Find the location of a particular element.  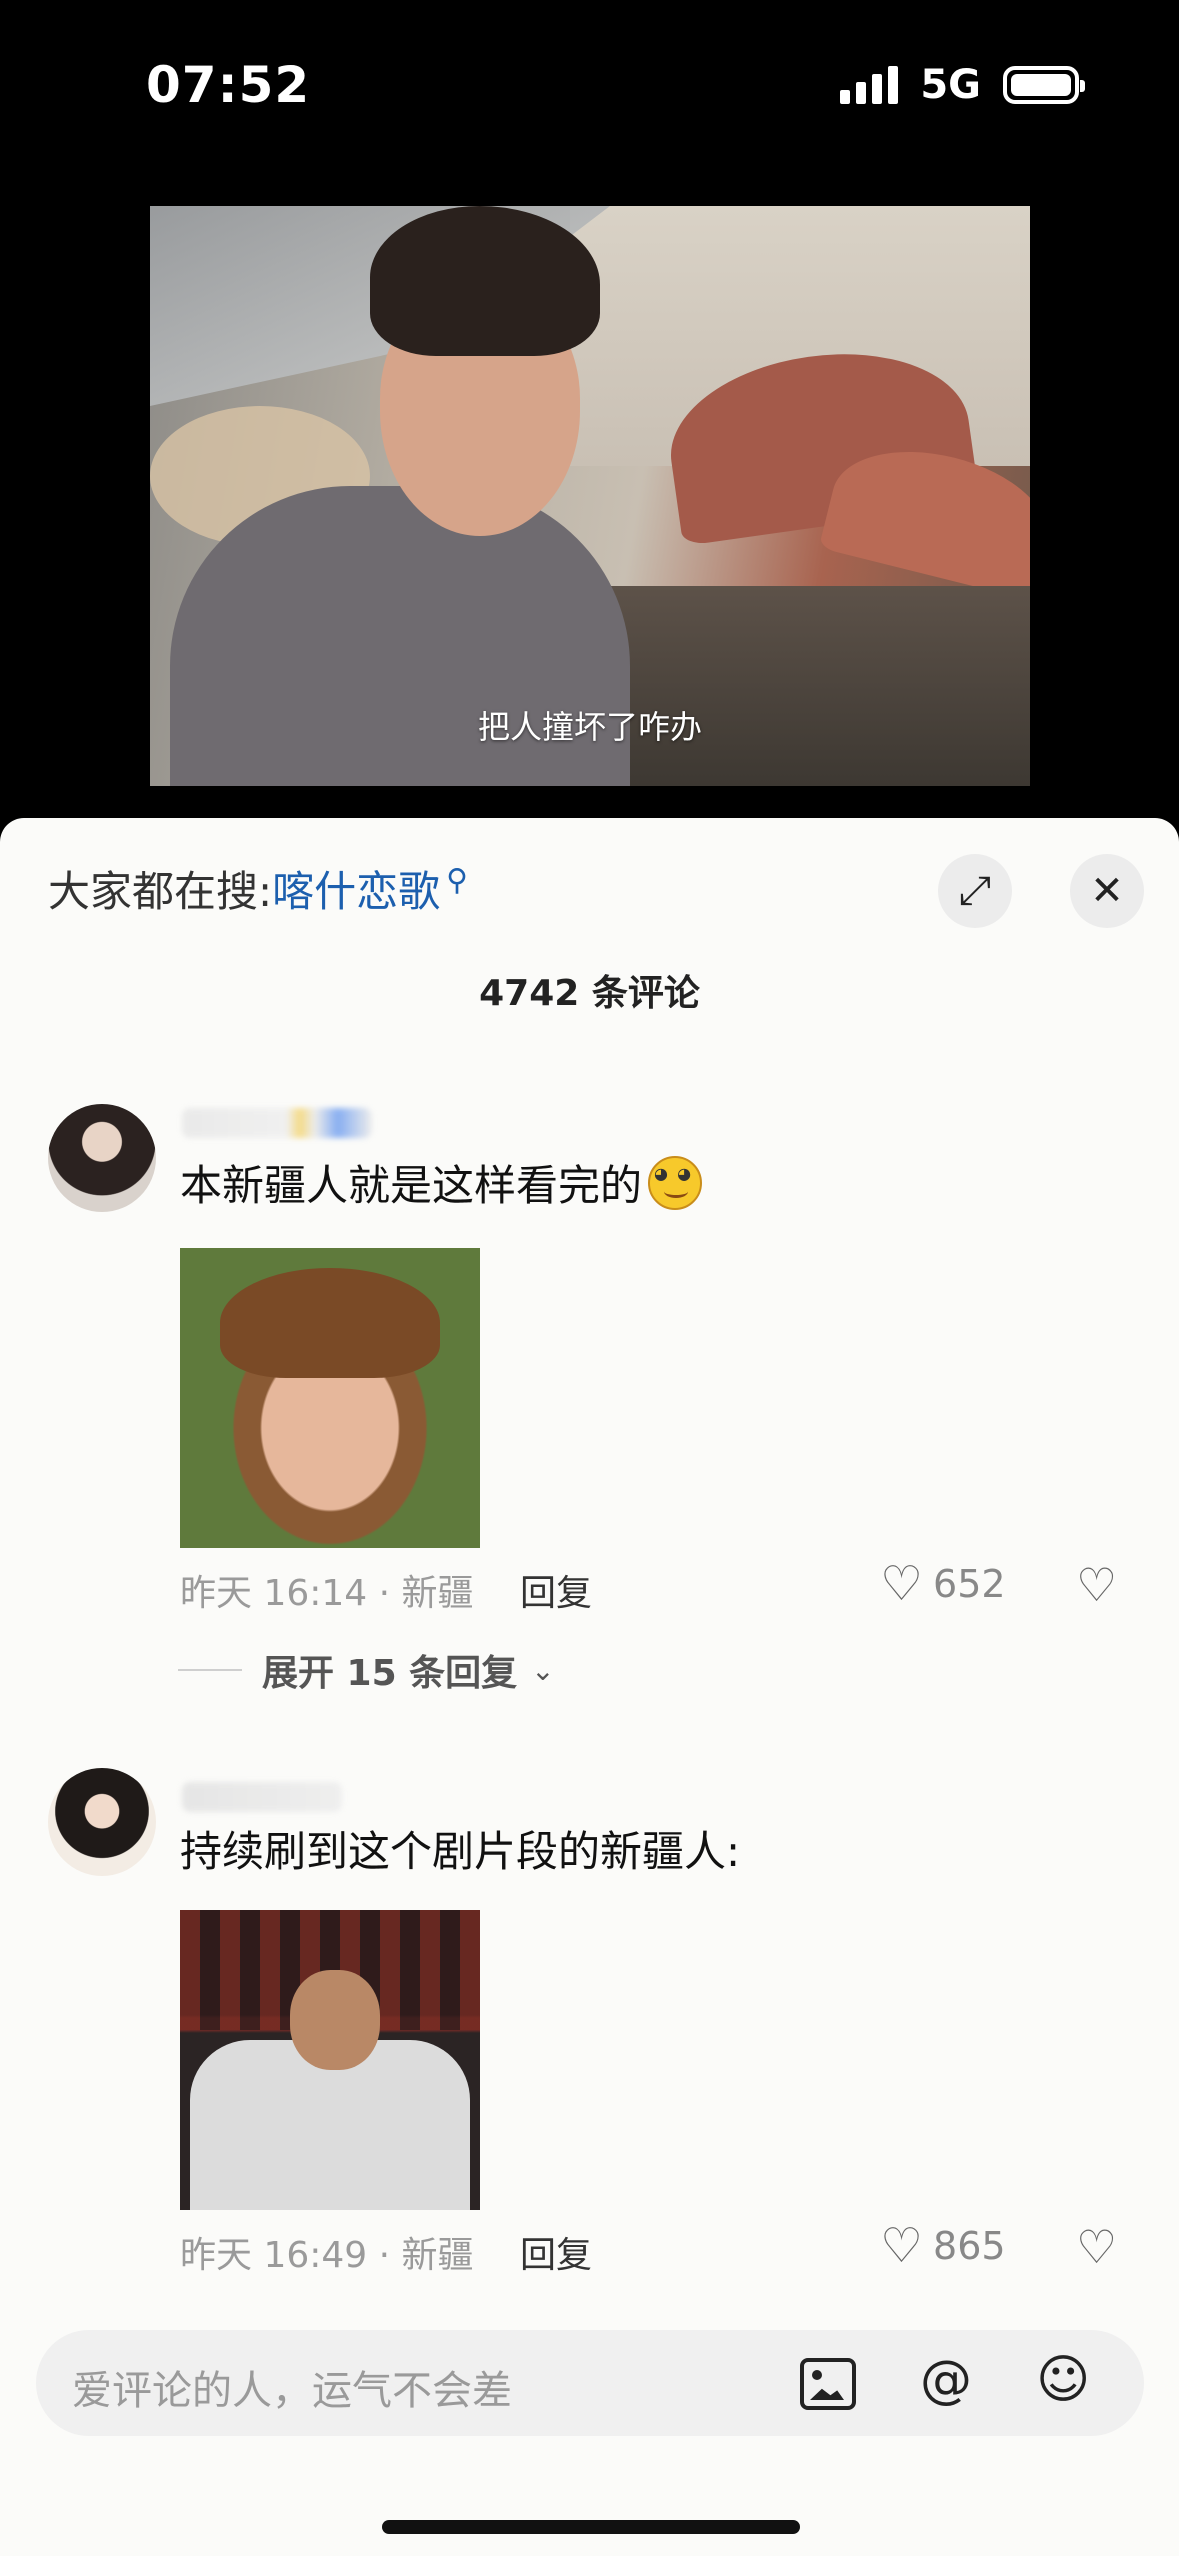

comment-text: 本新疆人就是这样看完的 is located at coordinates (441, 1182).